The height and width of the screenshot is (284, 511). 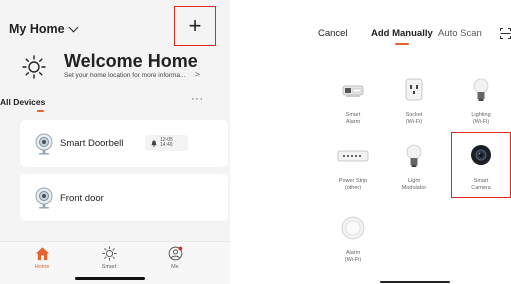 I want to click on category-label: Socket (Wi-Fi), so click(x=414, y=119).